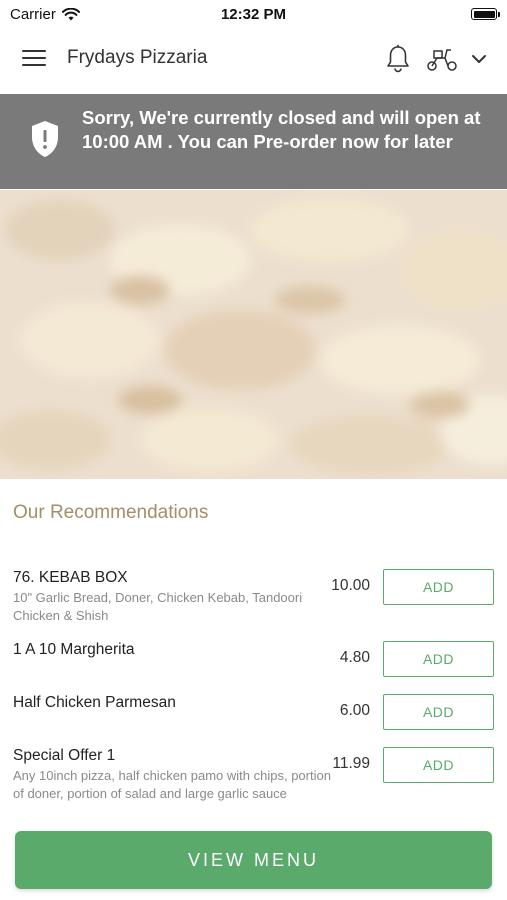  I want to click on bell-icon, so click(398, 59).